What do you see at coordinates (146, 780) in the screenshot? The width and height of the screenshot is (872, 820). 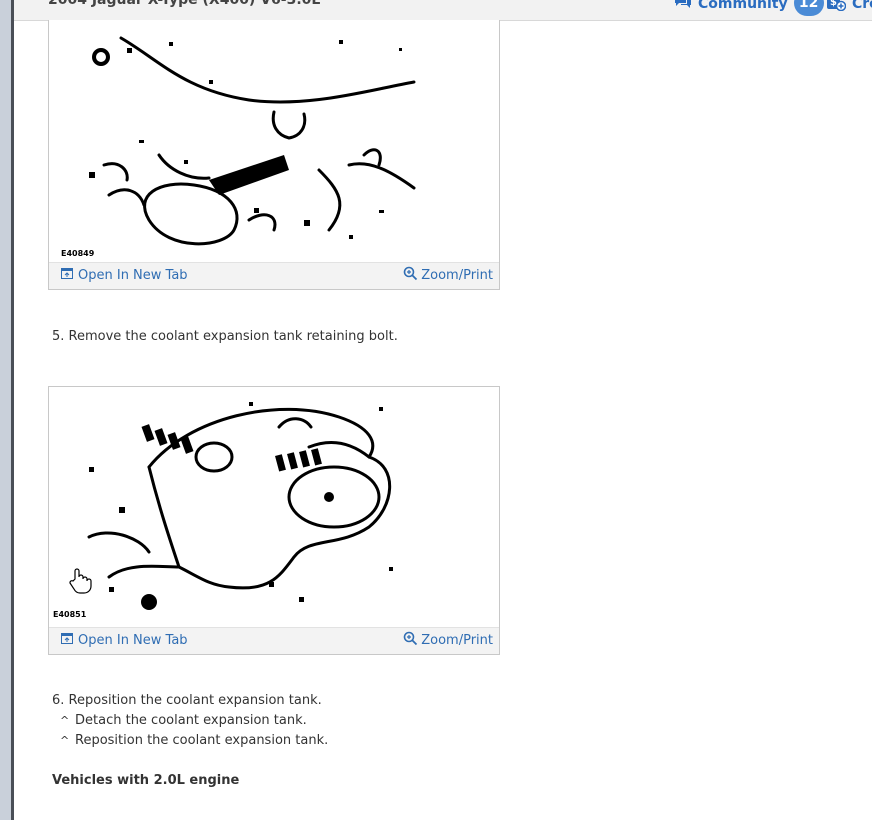 I see `section-subheading: Vehicles with 2.0L engine` at bounding box center [146, 780].